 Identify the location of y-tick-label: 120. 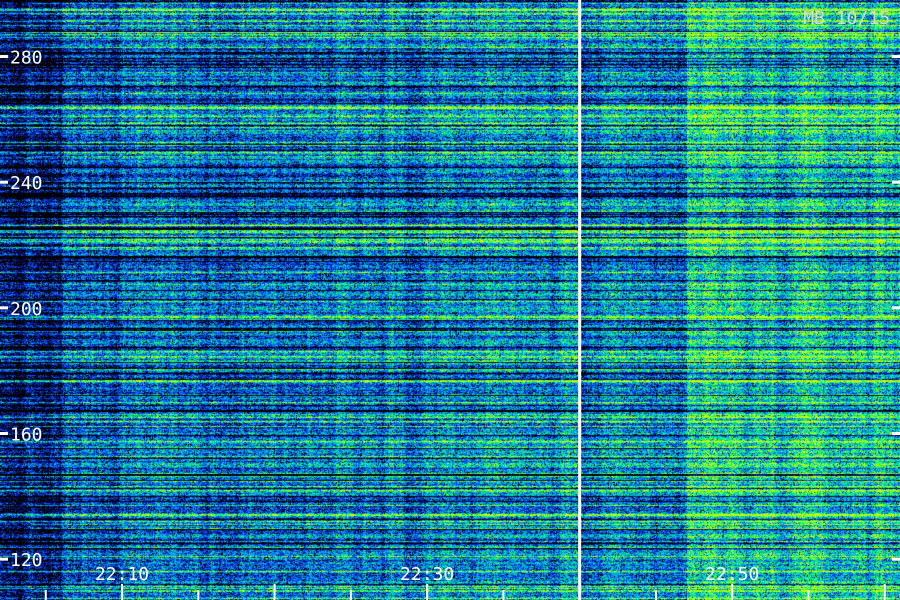
(26, 560).